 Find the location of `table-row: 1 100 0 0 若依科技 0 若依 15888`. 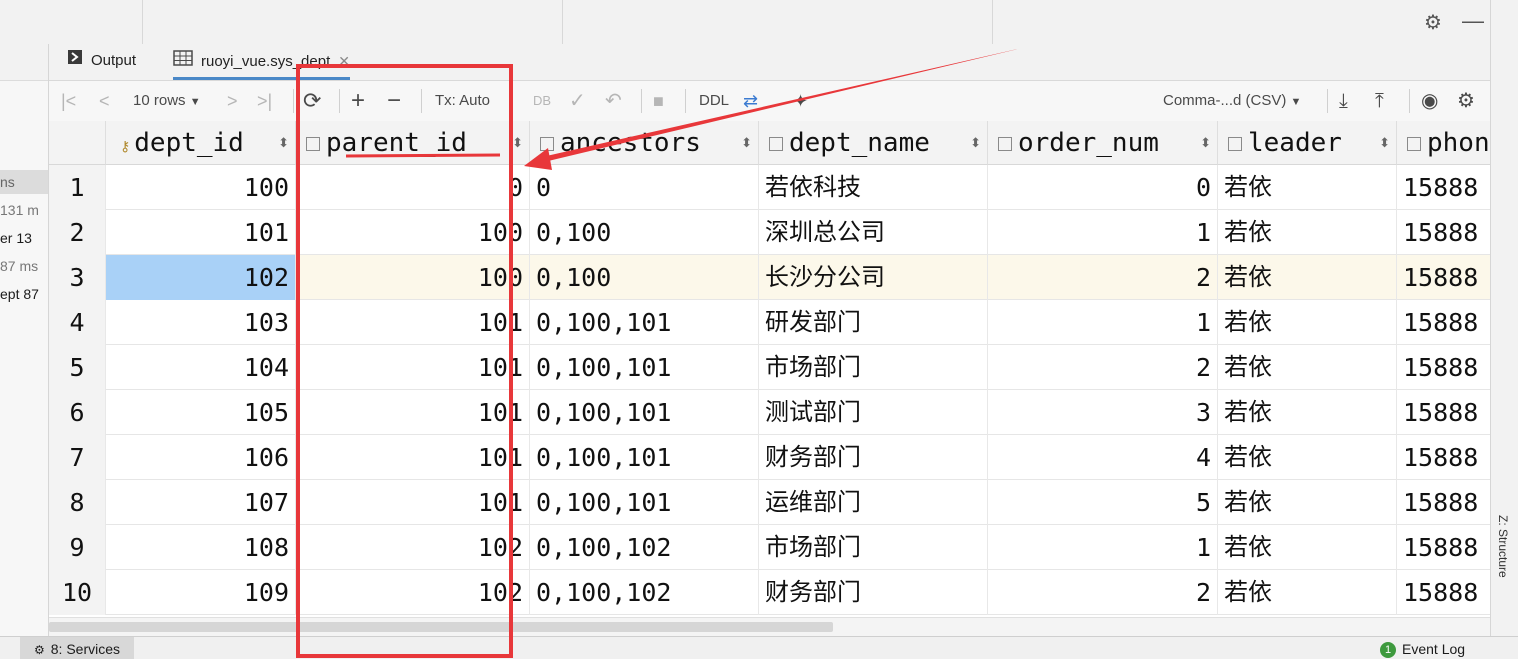

table-row: 1 100 0 0 若依科技 0 若依 15888 is located at coordinates (769, 187).